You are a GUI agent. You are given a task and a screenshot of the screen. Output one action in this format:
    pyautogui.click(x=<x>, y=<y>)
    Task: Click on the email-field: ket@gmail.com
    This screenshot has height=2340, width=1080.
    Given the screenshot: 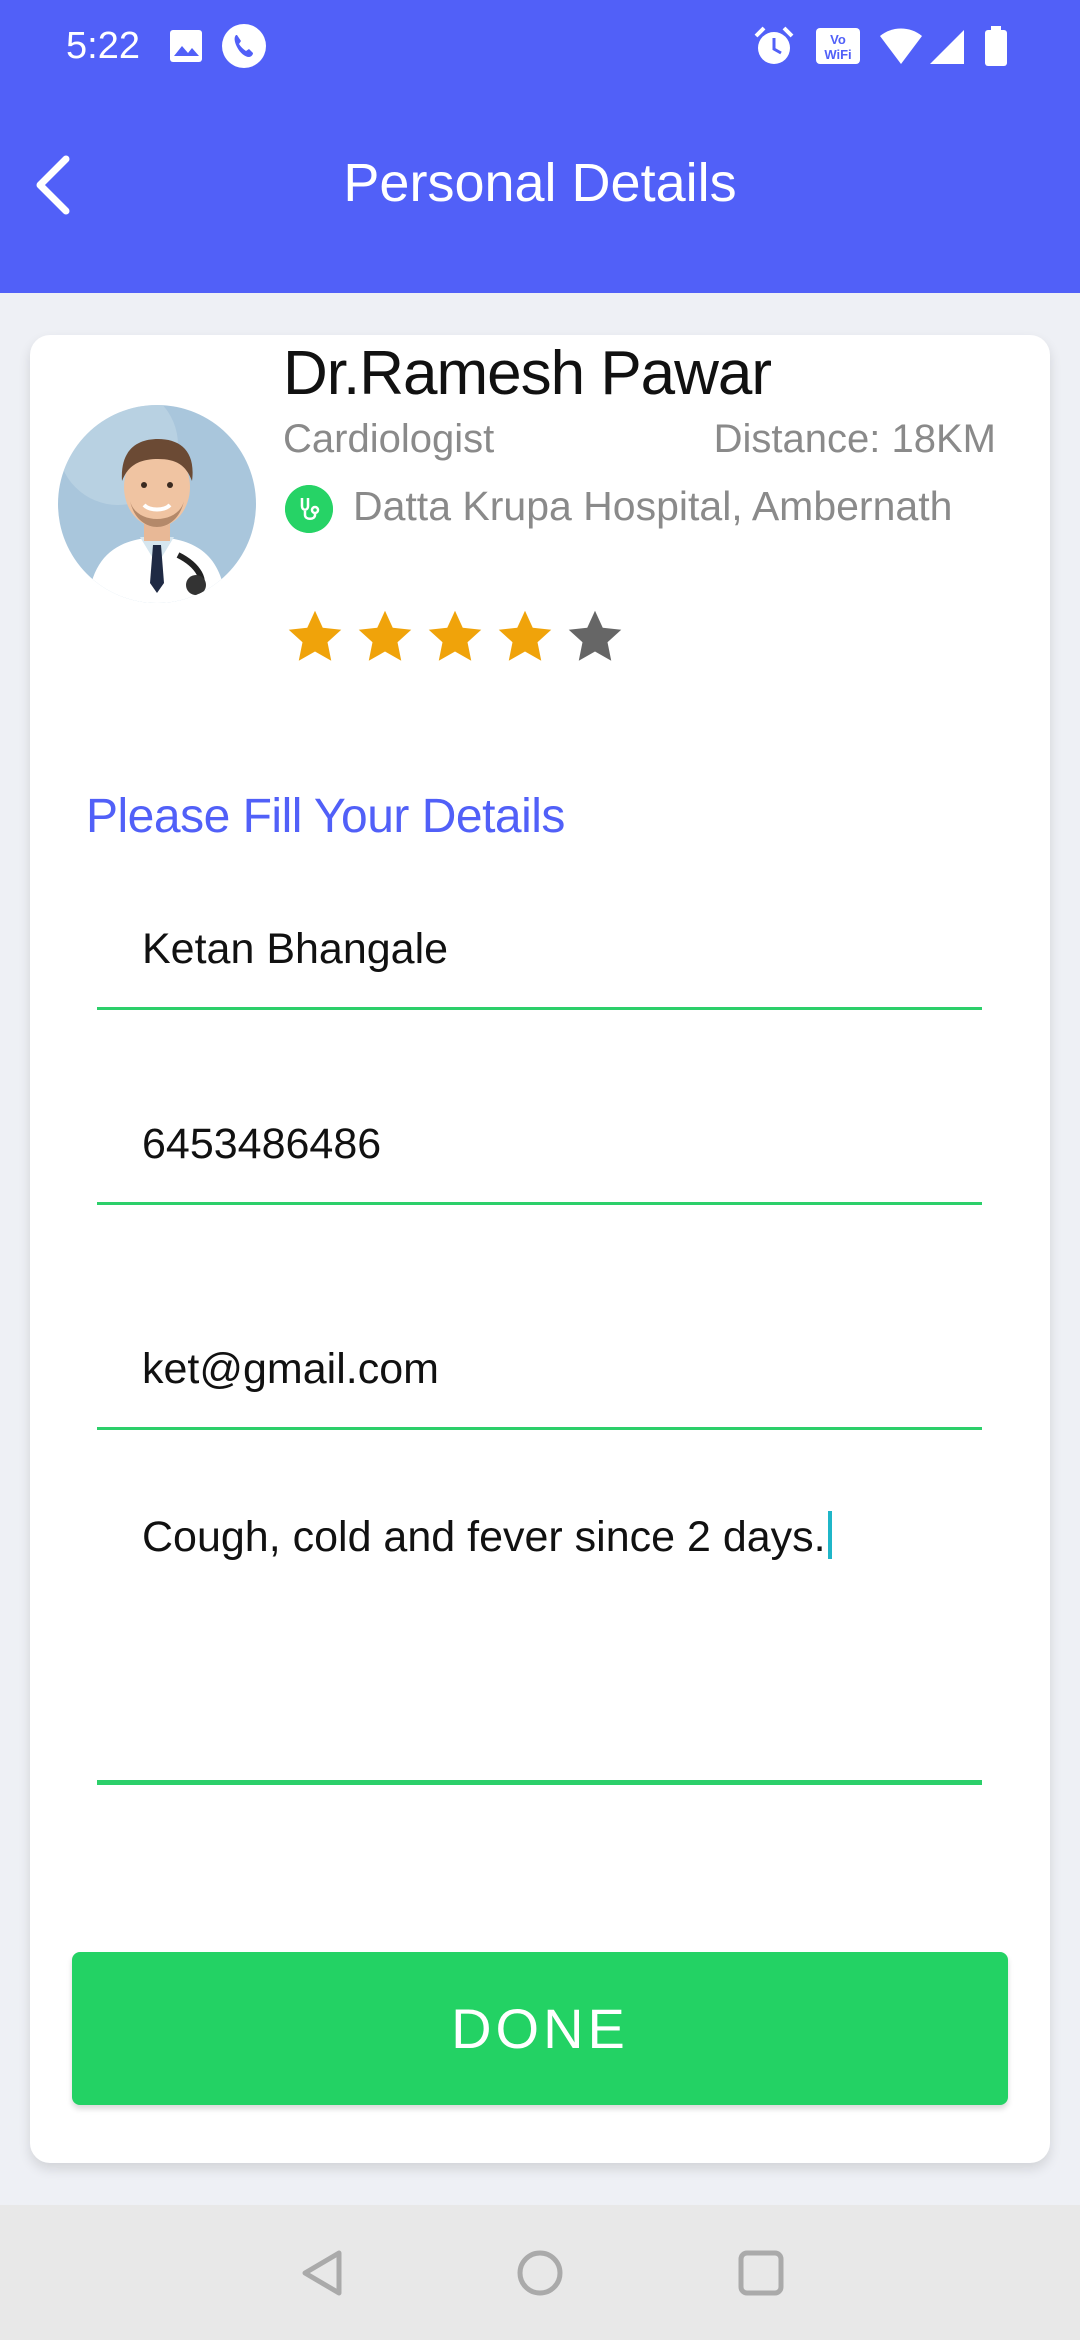 What is the action you would take?
    pyautogui.click(x=539, y=1365)
    